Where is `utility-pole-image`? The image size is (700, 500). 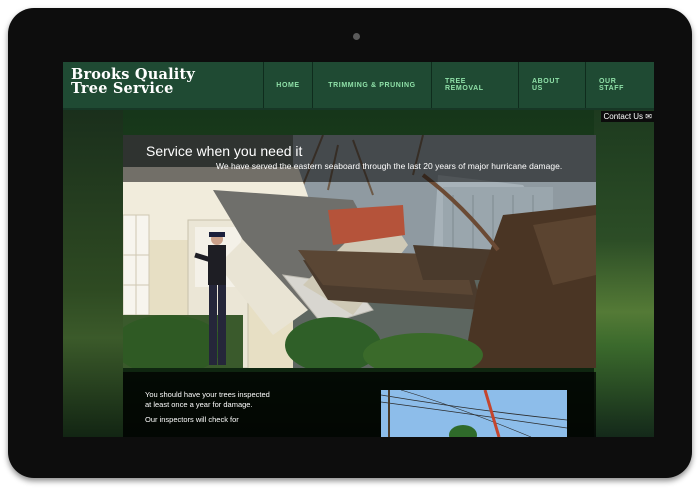 utility-pole-image is located at coordinates (474, 413).